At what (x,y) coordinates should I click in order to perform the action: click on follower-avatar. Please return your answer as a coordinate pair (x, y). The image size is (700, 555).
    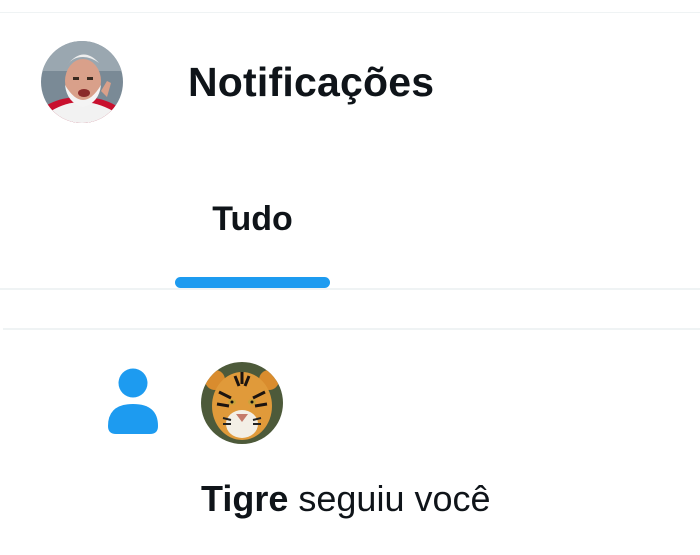
    Looking at the image, I should click on (242, 403).